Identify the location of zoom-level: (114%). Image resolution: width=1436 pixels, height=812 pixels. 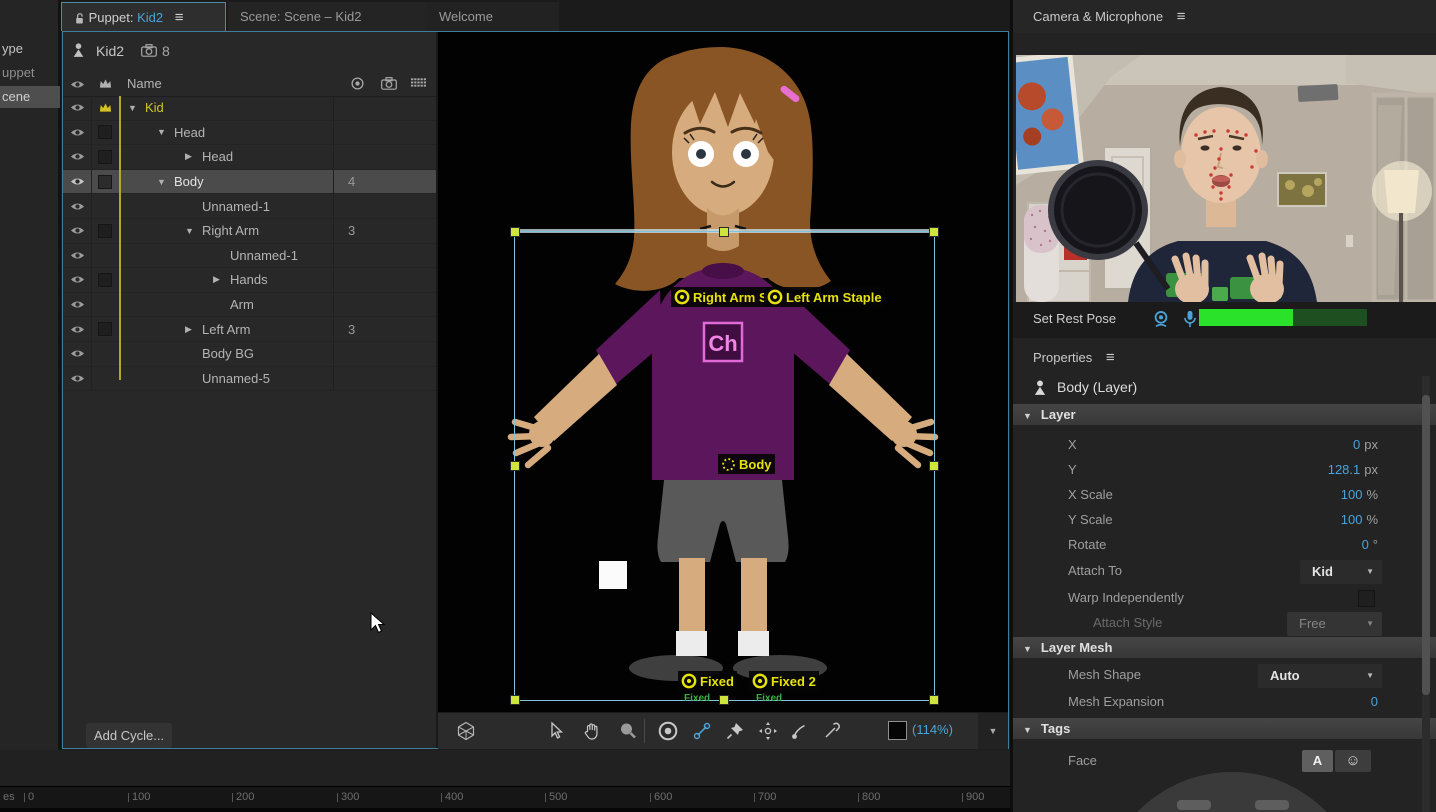
(932, 729).